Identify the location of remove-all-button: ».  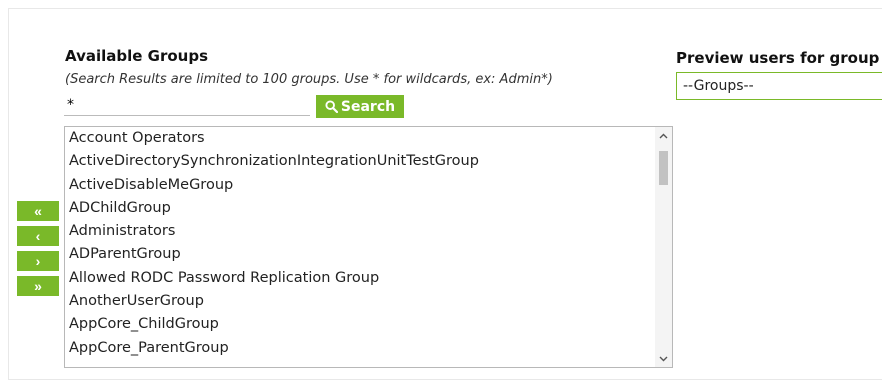
(38, 286).